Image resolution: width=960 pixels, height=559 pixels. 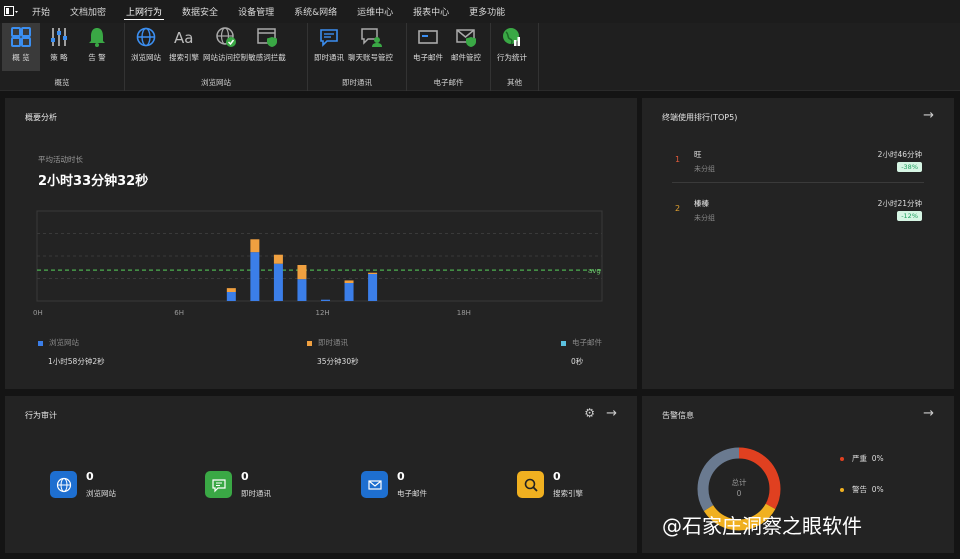 What do you see at coordinates (11, 11) in the screenshot?
I see `app-menu-icon` at bounding box center [11, 11].